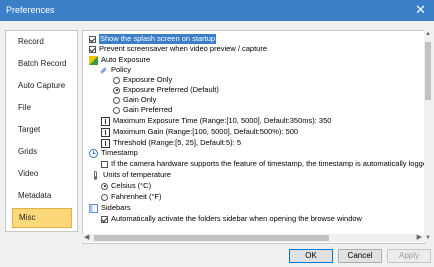 The height and width of the screenshot is (267, 434). Describe the element at coordinates (136, 196) in the screenshot. I see `fahrenheit-label: Fahrenheit (°F)` at that location.